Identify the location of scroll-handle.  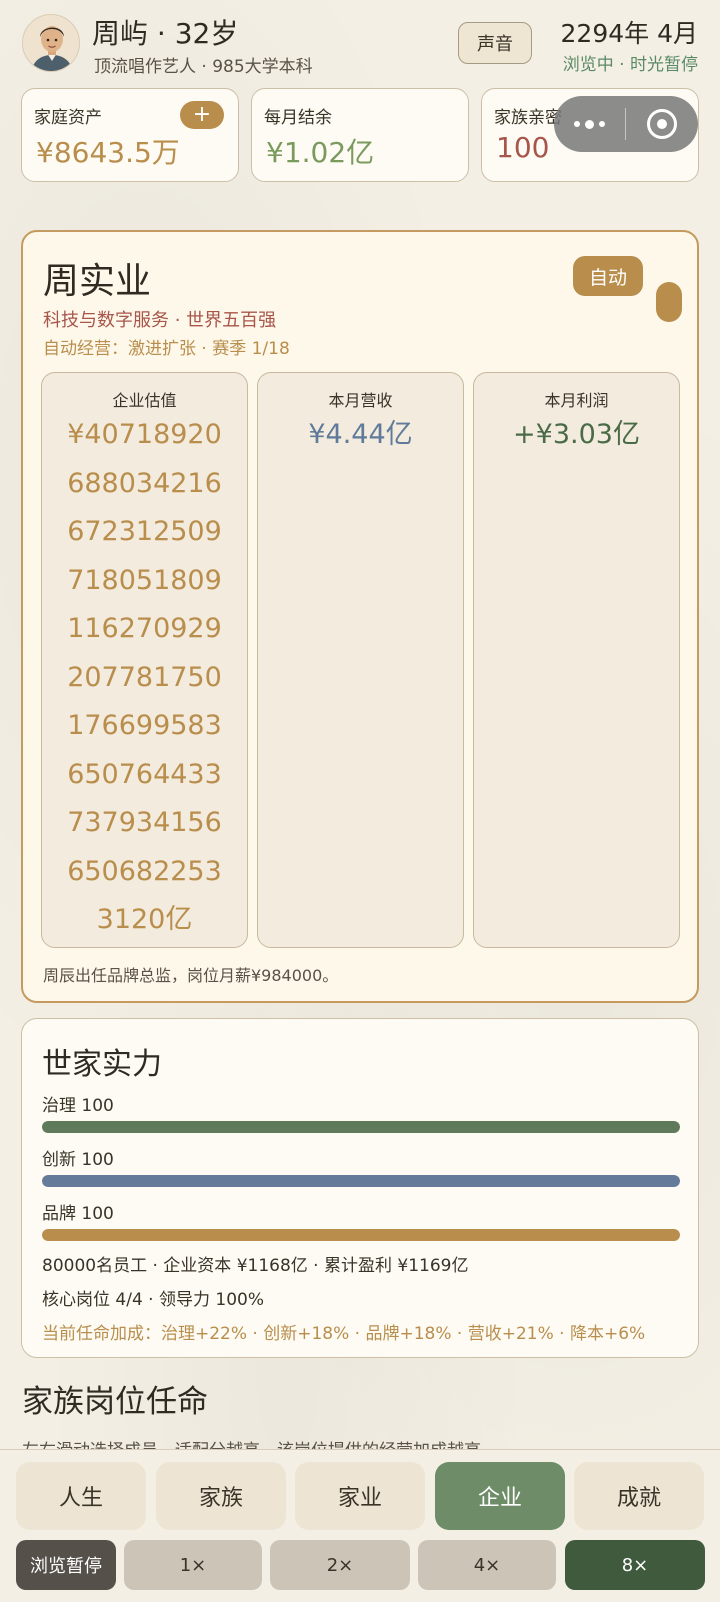
(669, 302).